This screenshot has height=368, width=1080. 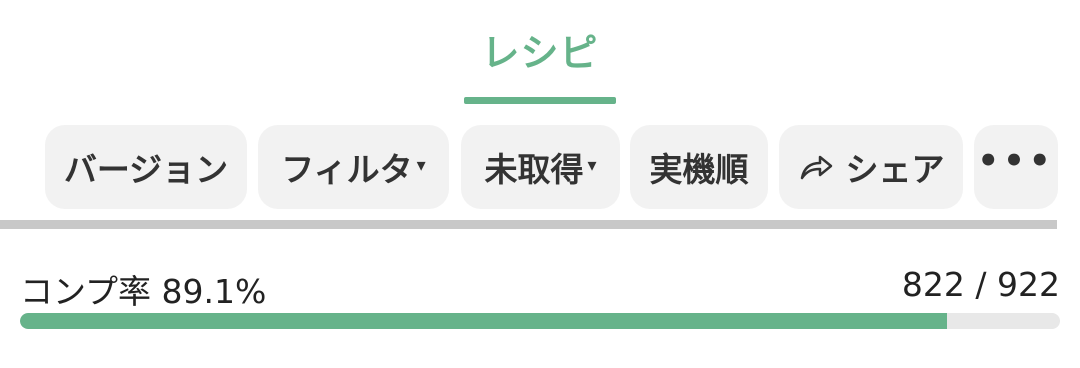 I want to click on completion-rate-label: コンプ率 89.1%, so click(x=143, y=291).